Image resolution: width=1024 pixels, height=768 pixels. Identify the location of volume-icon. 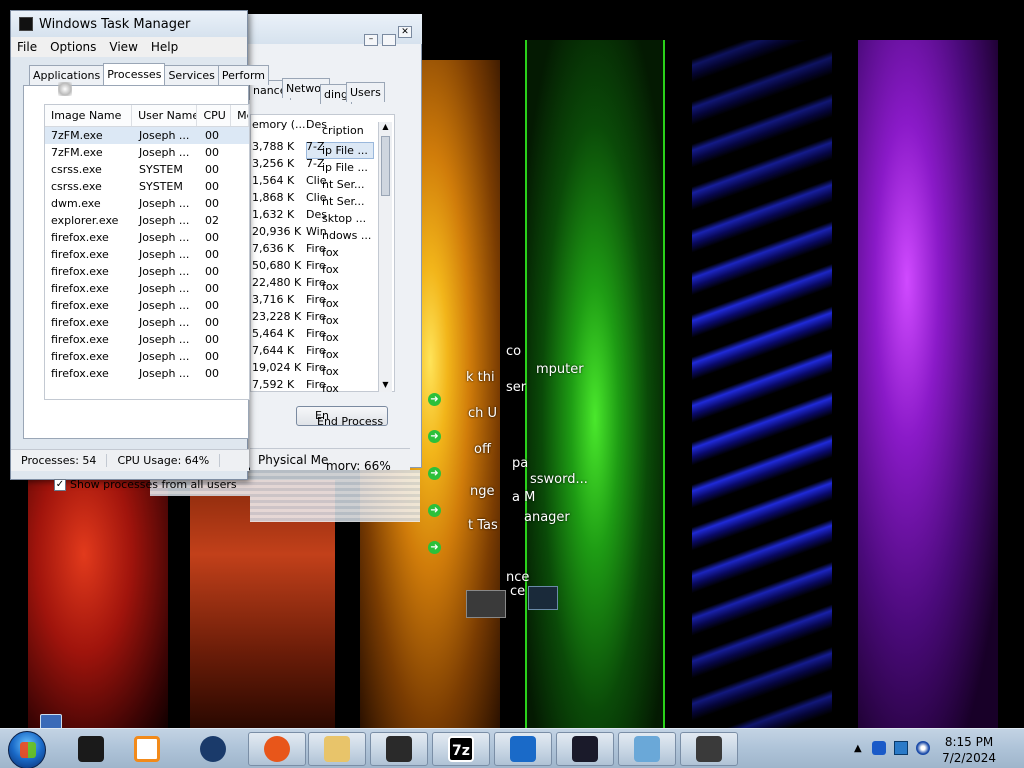
(923, 748).